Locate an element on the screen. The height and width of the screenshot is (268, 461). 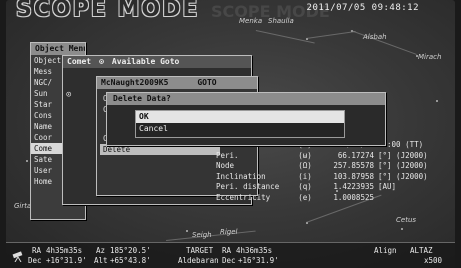
telescope-status-icon is located at coordinates (17, 256).